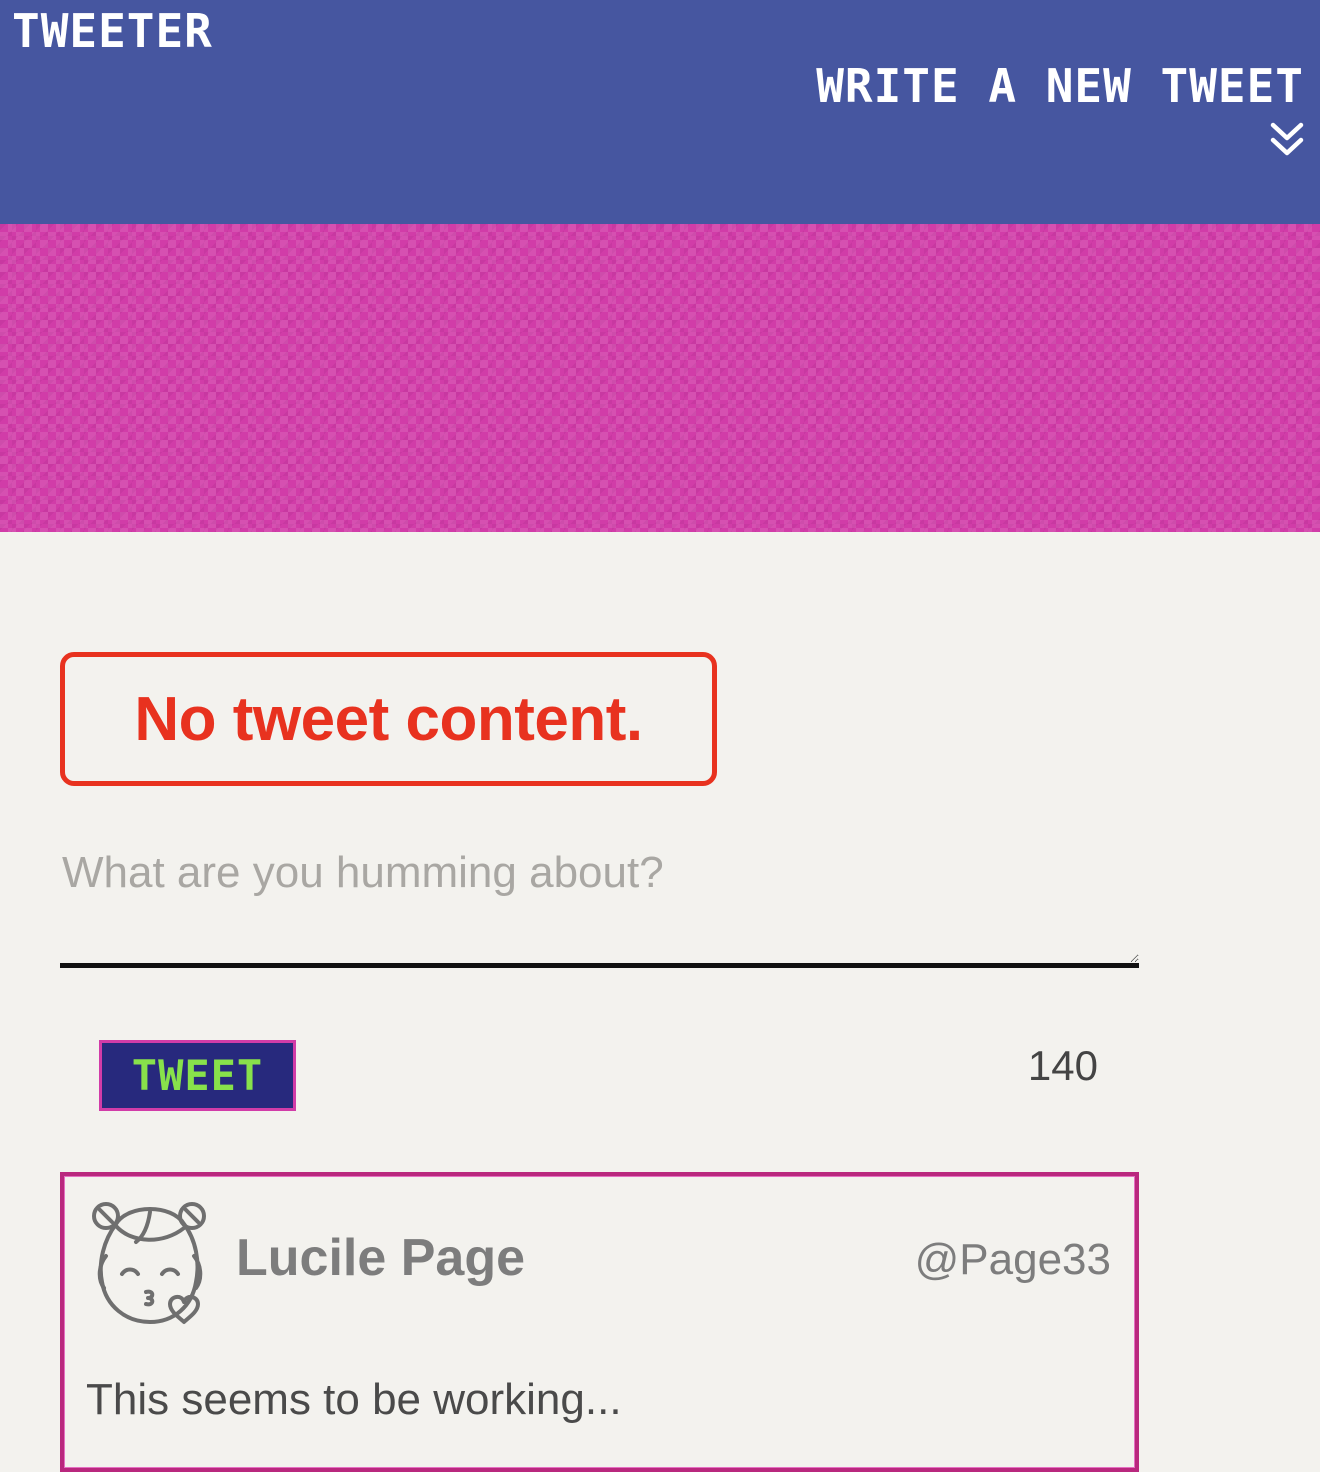 The height and width of the screenshot is (1472, 1320). Describe the element at coordinates (1062, 1065) in the screenshot. I see `character-counter: 140` at that location.